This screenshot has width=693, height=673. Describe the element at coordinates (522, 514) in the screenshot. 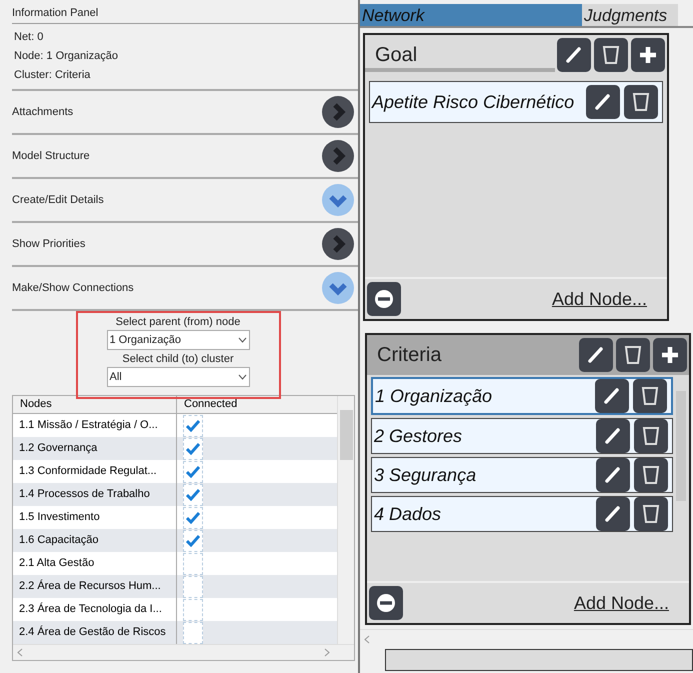

I see `node-card: 4 Dados` at that location.